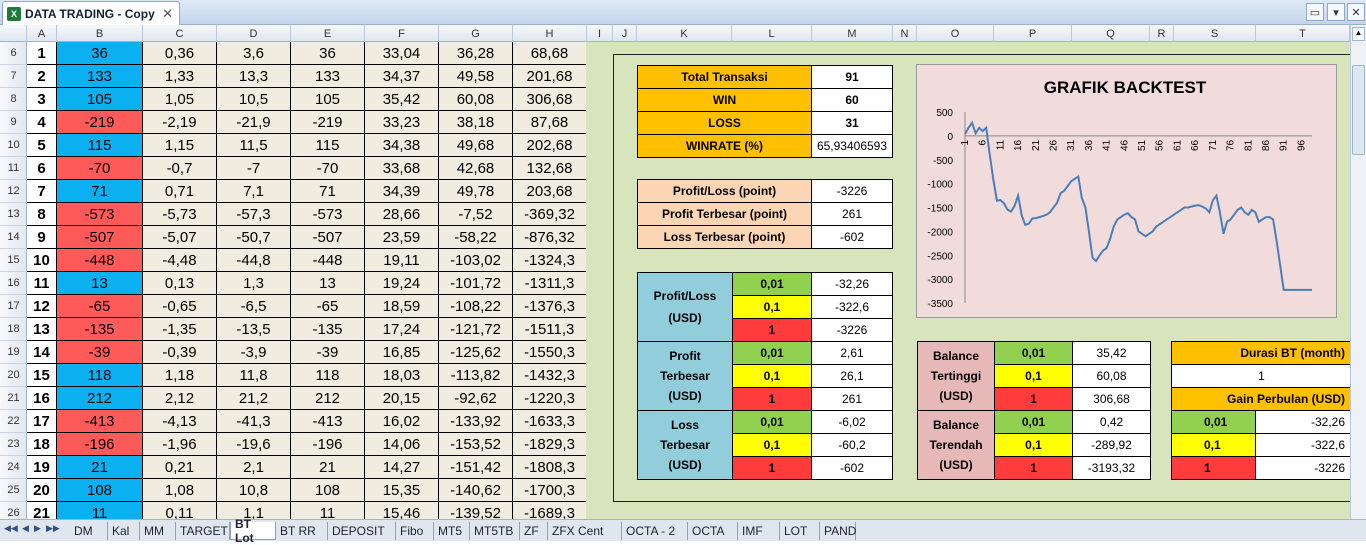  What do you see at coordinates (1033, 399) in the screenshot?
I see `balance-tertinggi-lot: 1` at bounding box center [1033, 399].